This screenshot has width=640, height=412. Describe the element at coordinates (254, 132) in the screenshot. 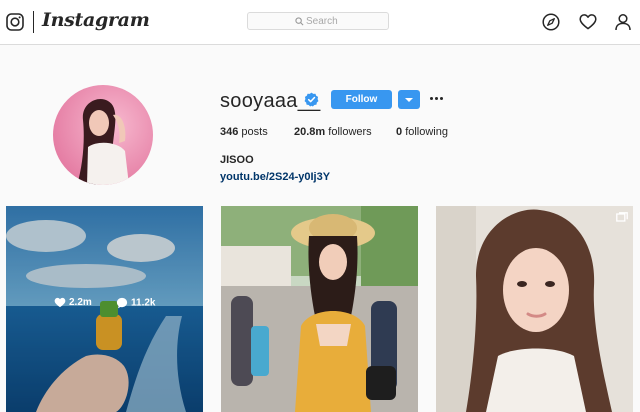

I see `posts-count-label: posts` at that location.